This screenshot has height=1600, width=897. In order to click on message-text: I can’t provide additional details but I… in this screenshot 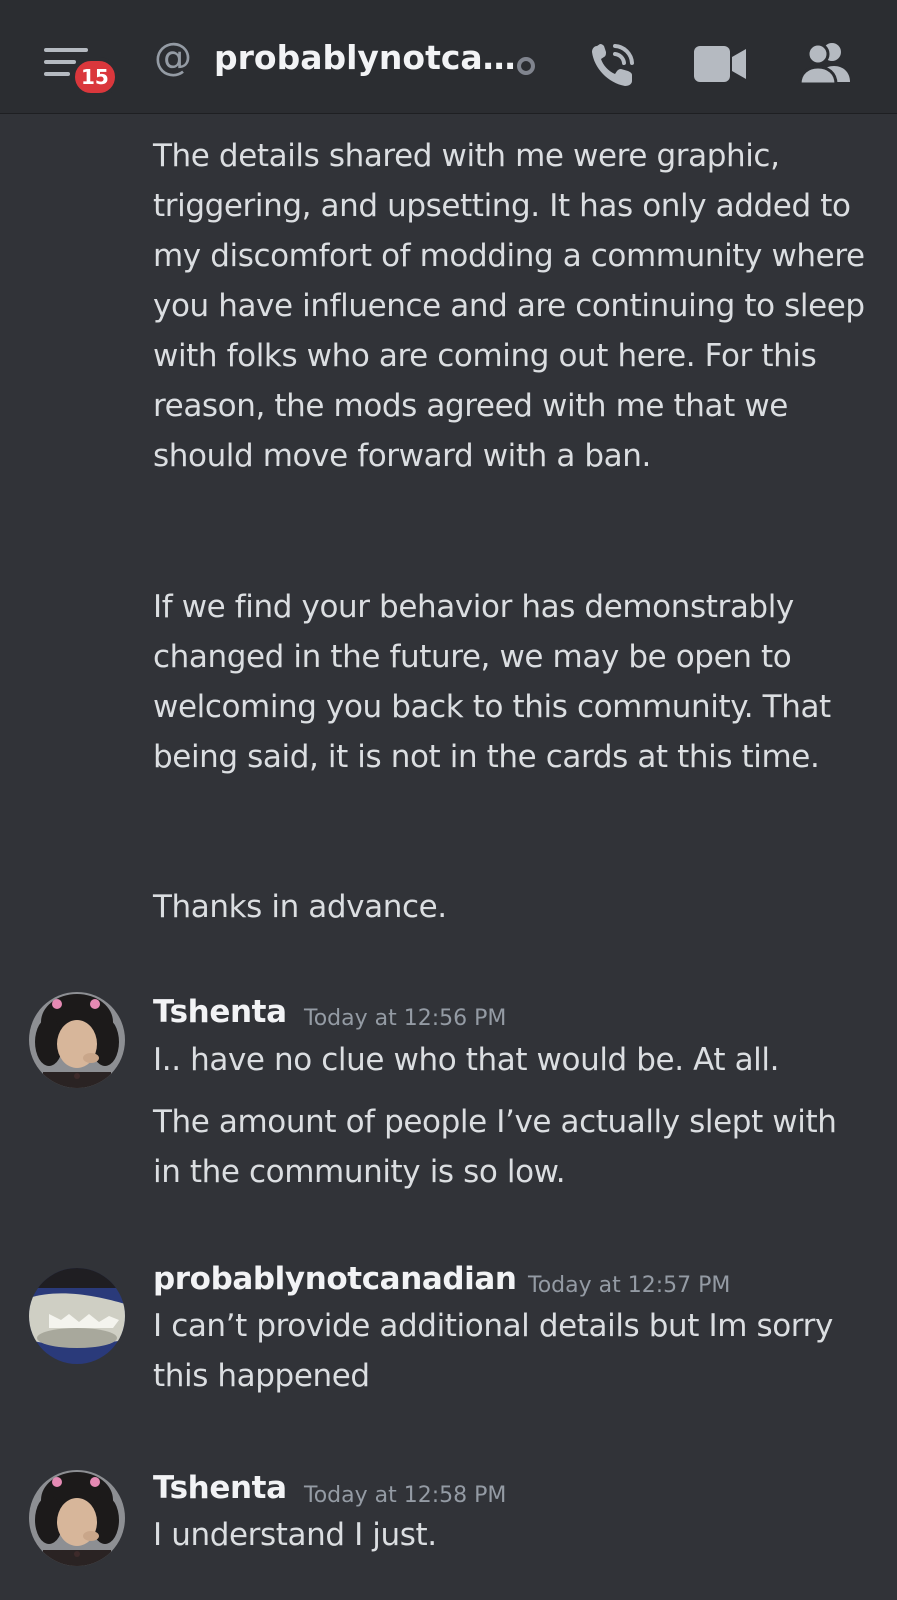, I will do `click(493, 1351)`.